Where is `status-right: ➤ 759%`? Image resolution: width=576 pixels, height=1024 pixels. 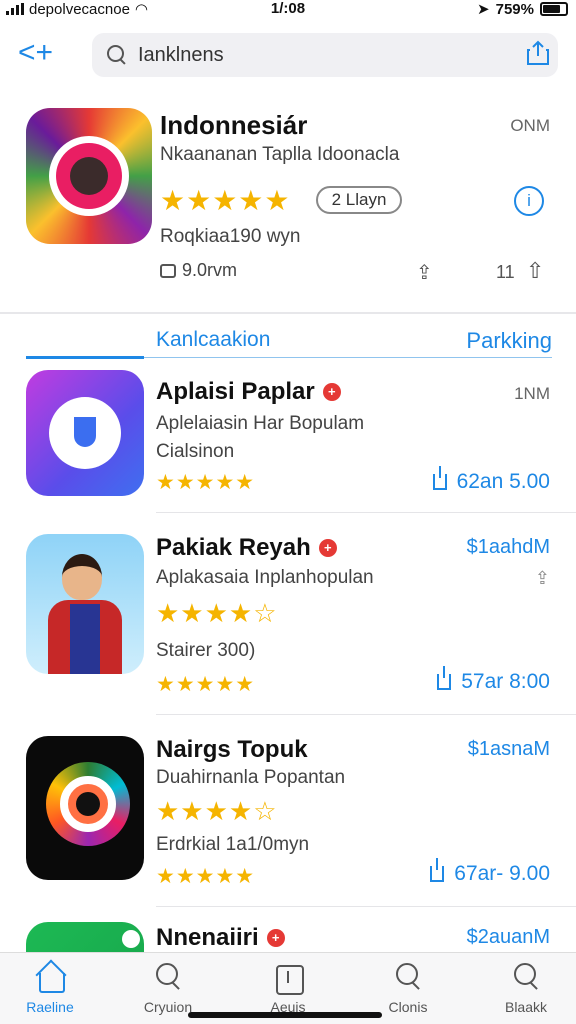 status-right: ➤ 759% is located at coordinates (522, 9).